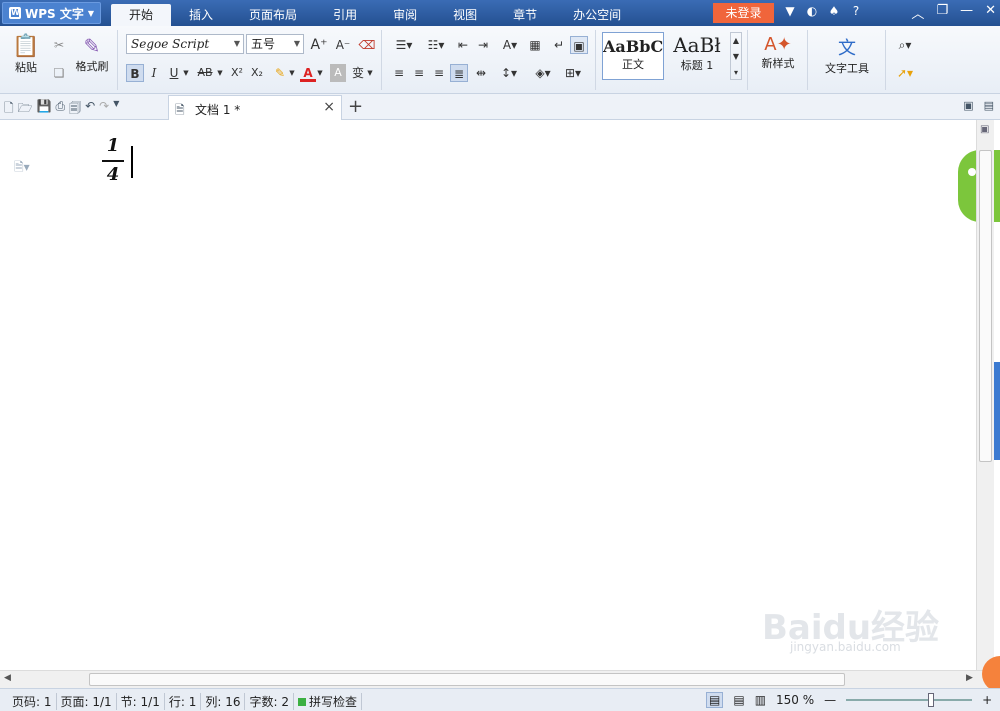 The width and height of the screenshot is (1000, 711). I want to click on vertical-scroll-thumb, so click(985, 306).